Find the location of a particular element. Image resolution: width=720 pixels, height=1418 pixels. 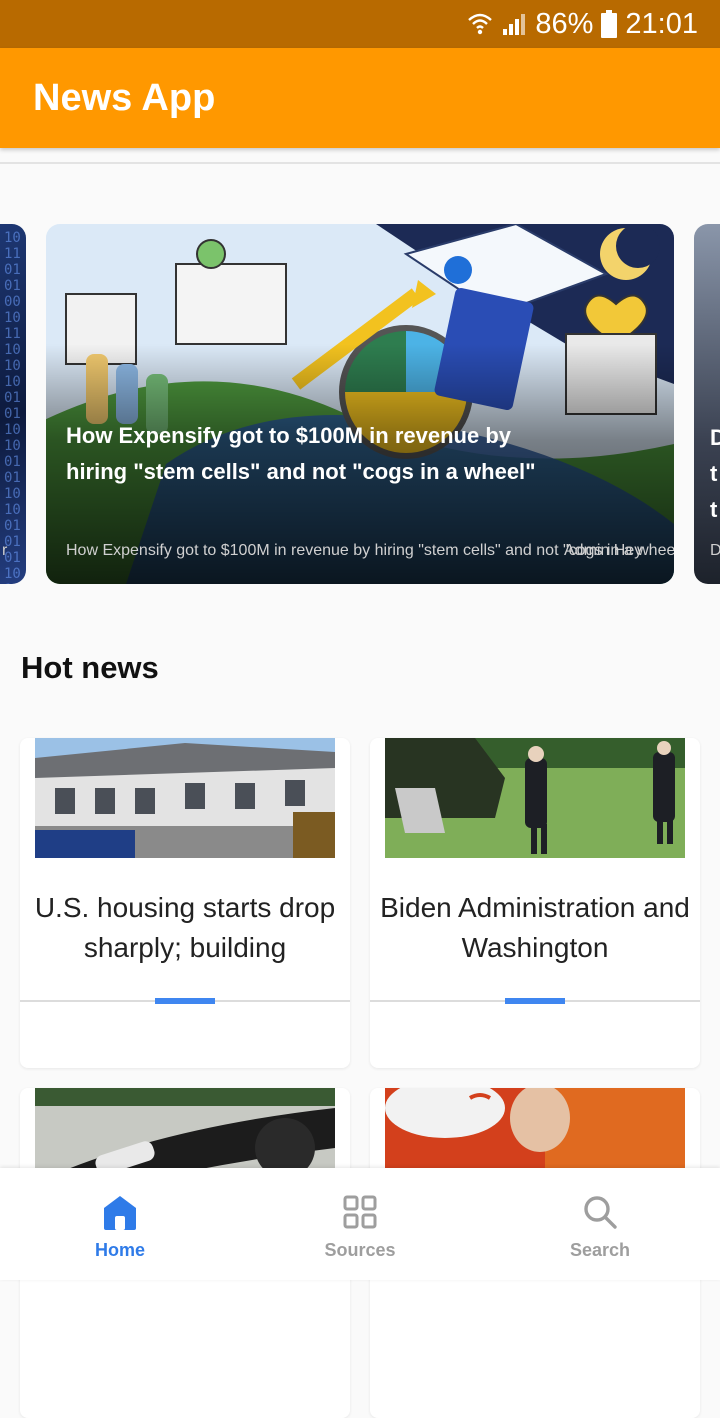

wifi-icon is located at coordinates (480, 24).